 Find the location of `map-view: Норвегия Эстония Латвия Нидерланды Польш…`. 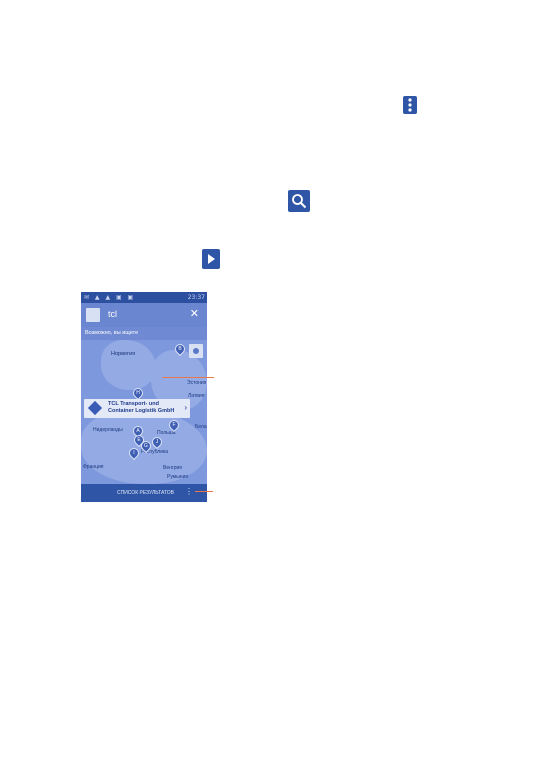

map-view: Норвегия Эстония Латвия Нидерланды Польш… is located at coordinates (144, 412).